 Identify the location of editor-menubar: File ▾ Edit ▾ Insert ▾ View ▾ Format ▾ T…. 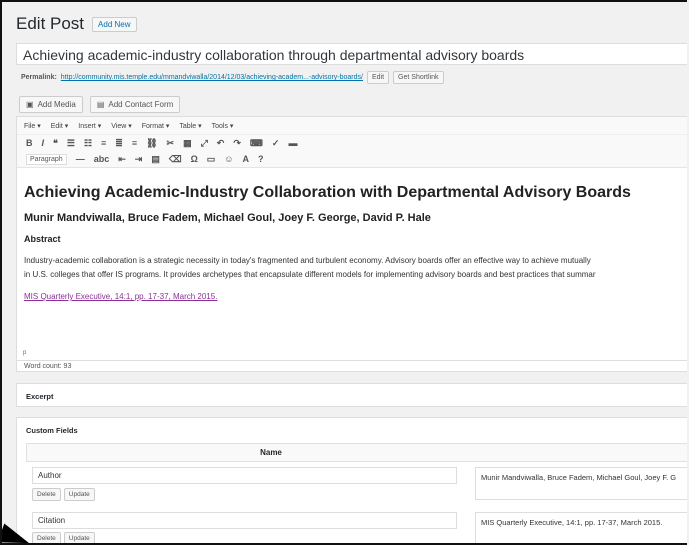
(352, 126).